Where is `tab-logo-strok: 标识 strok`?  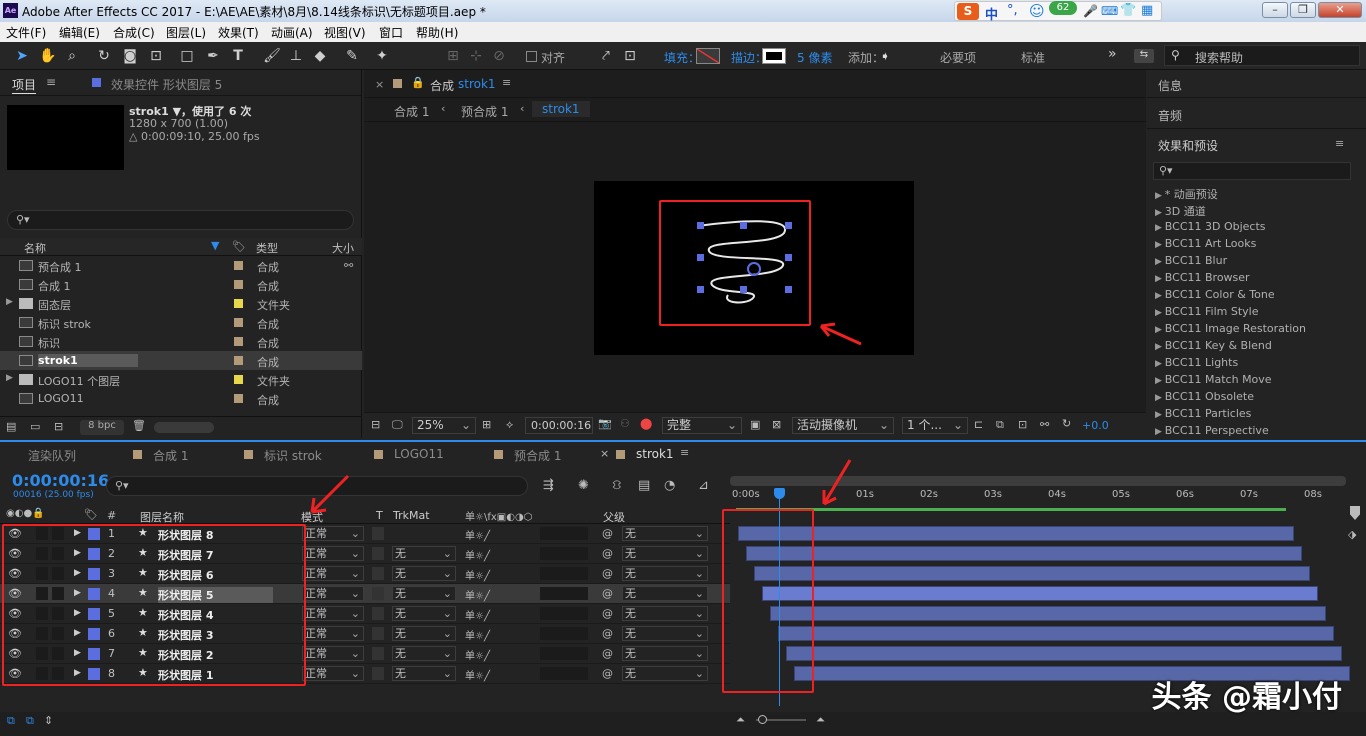 tab-logo-strok: 标识 strok is located at coordinates (293, 455).